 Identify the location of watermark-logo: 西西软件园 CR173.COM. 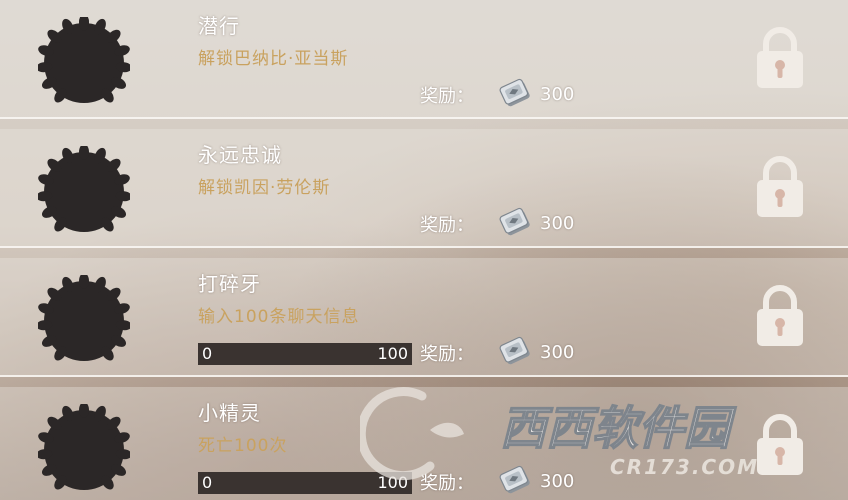
(559, 434).